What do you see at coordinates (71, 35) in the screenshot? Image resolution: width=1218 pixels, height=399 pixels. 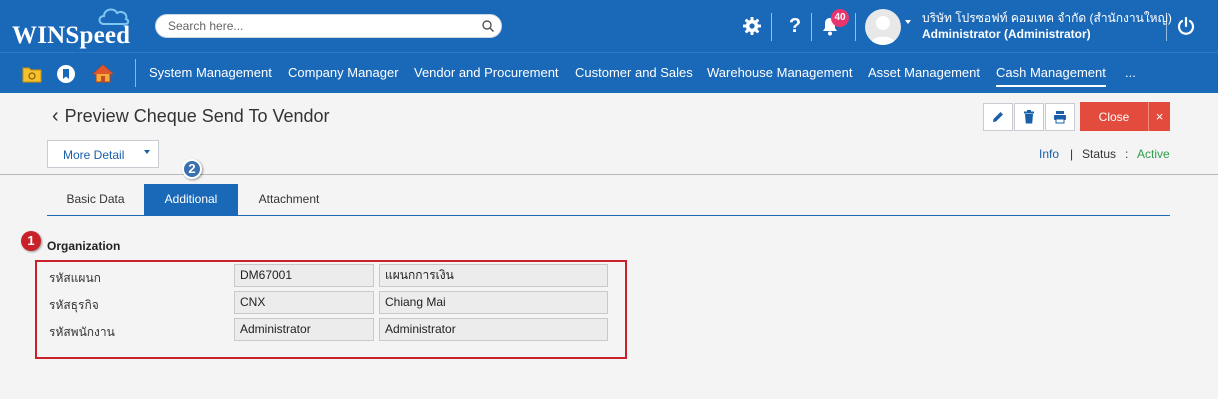 I see `logo-text: WINSpeed` at bounding box center [71, 35].